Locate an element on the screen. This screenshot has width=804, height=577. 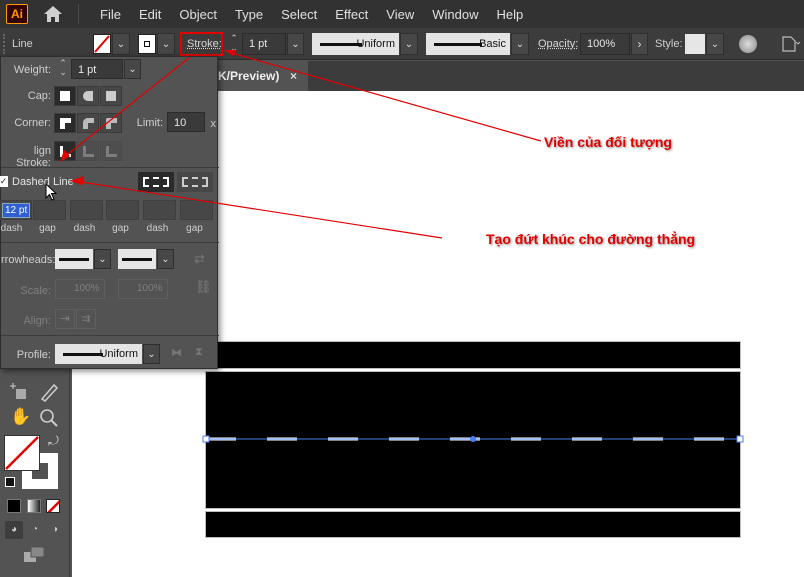
arrow-line-to-align is located at coordinates (126, 107).